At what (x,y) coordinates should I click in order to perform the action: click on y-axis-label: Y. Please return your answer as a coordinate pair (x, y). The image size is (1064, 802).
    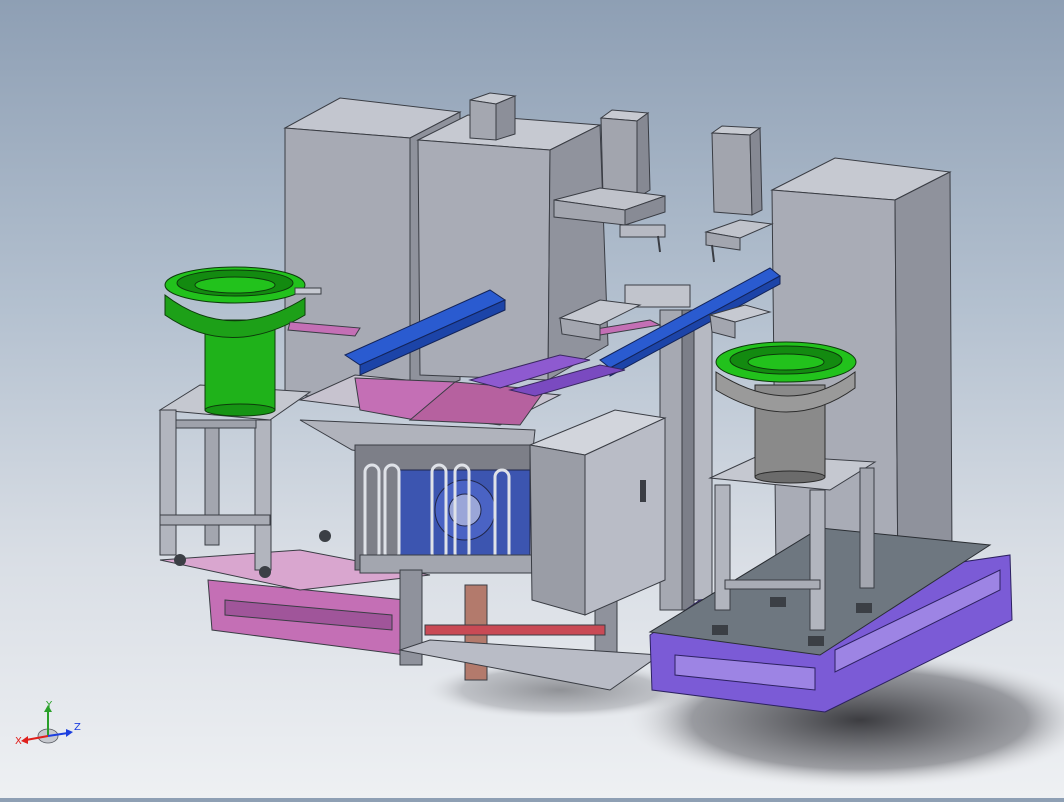
    Looking at the image, I should click on (49, 705).